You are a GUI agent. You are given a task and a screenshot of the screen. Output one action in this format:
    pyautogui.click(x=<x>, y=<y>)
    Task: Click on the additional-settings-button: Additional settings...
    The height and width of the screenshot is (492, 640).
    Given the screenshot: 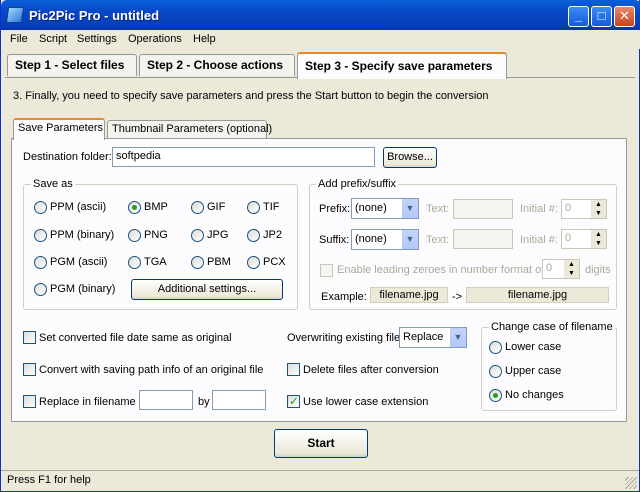 What is the action you would take?
    pyautogui.click(x=207, y=289)
    